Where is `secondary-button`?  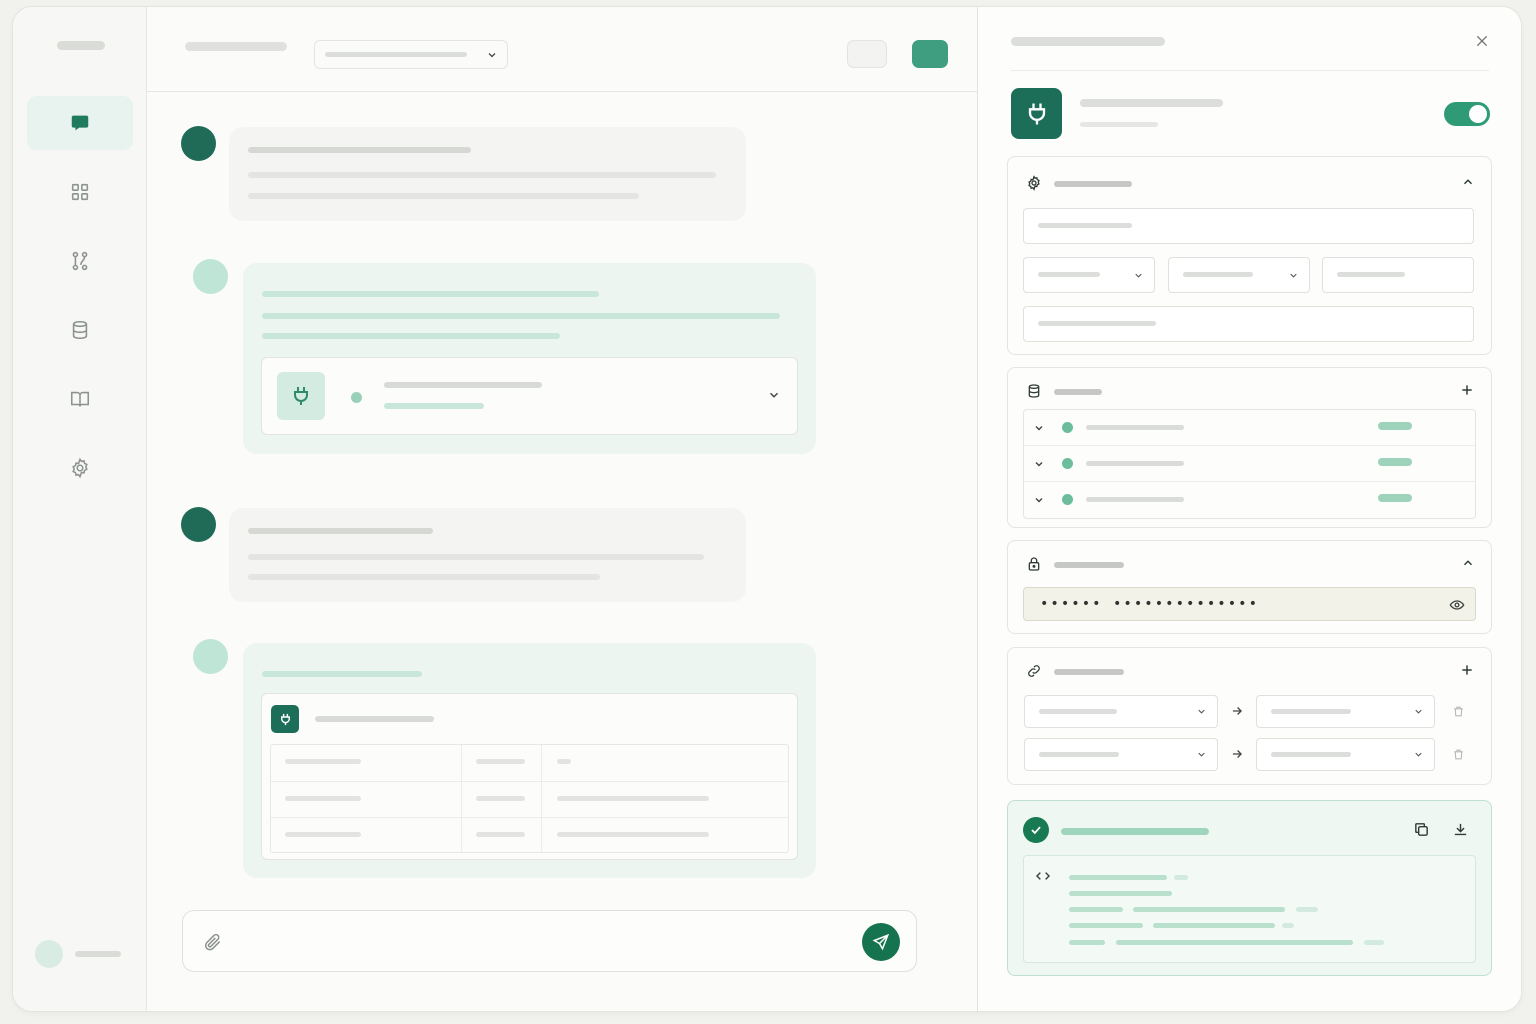 secondary-button is located at coordinates (867, 54).